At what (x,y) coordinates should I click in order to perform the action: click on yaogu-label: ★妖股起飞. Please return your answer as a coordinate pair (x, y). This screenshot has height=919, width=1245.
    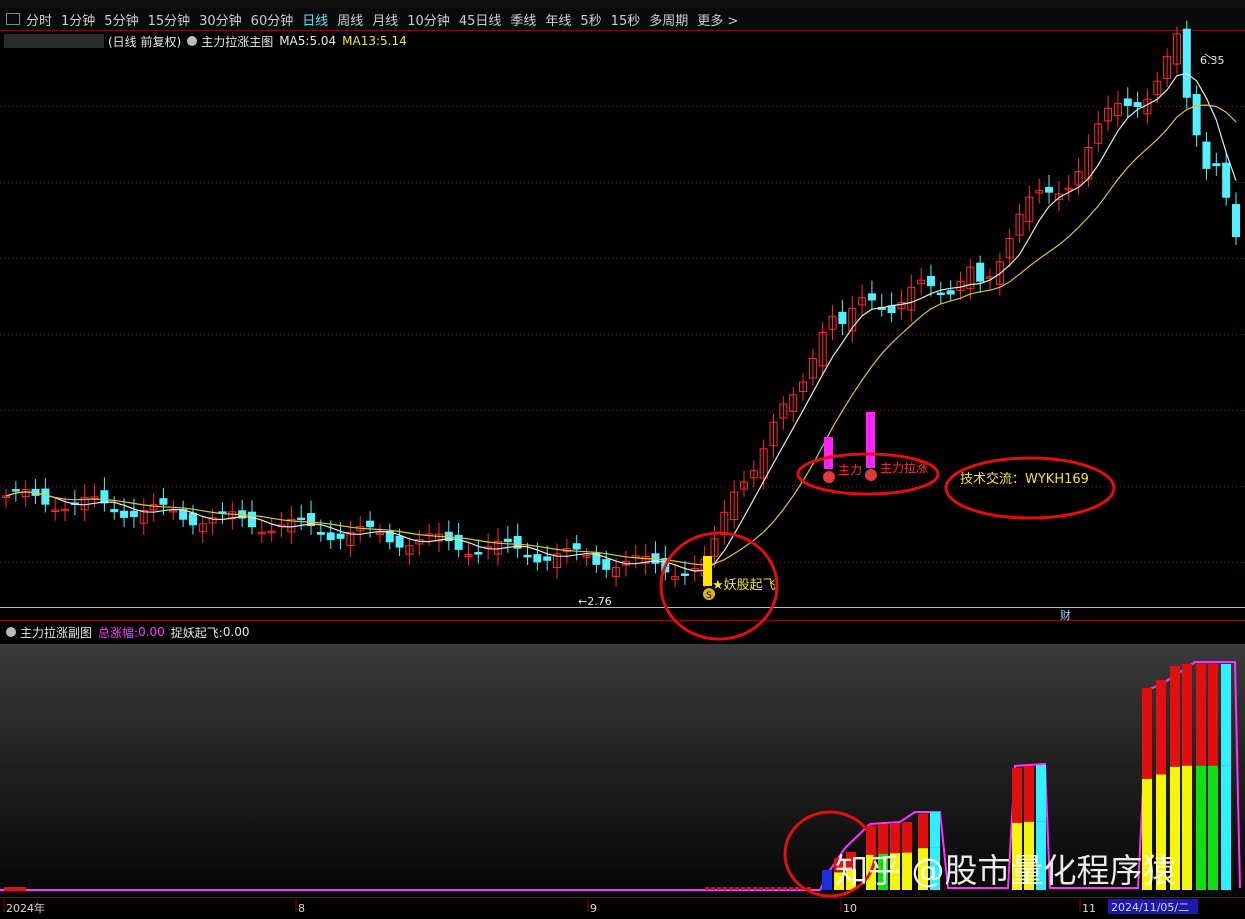
    Looking at the image, I should click on (744, 585).